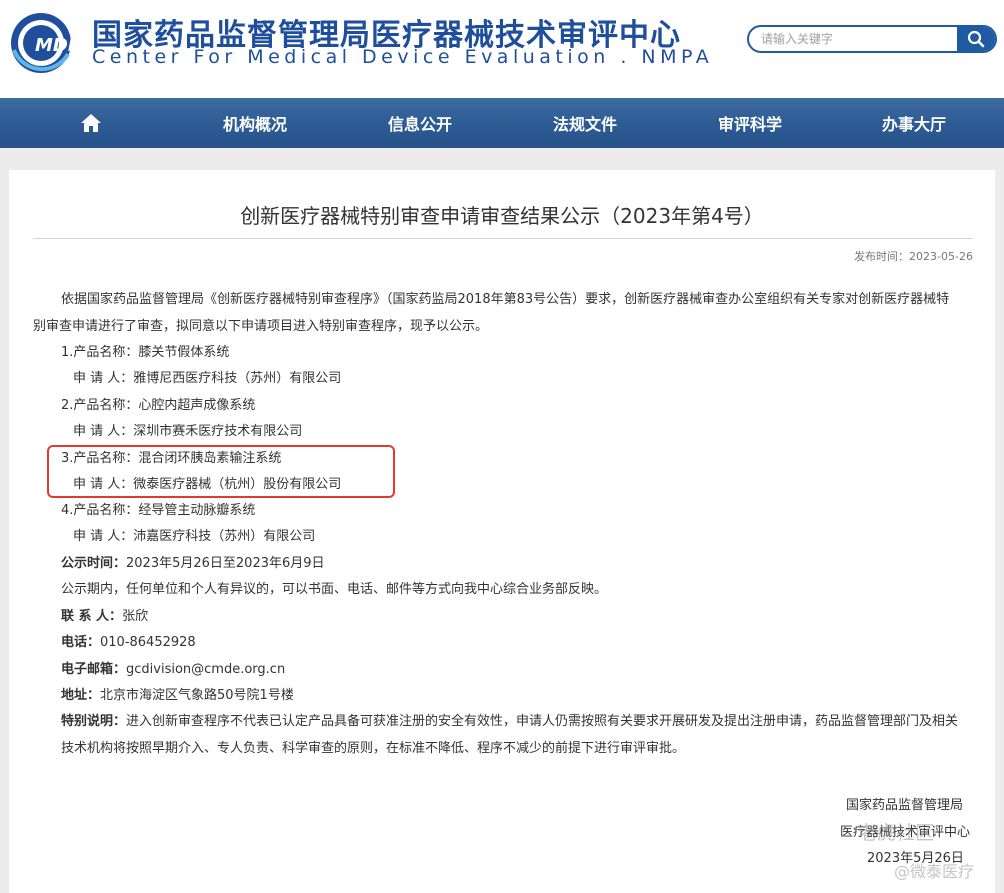 This screenshot has width=1004, height=893. I want to click on email-value: gcdivision@cmde.org.cn, so click(206, 669).